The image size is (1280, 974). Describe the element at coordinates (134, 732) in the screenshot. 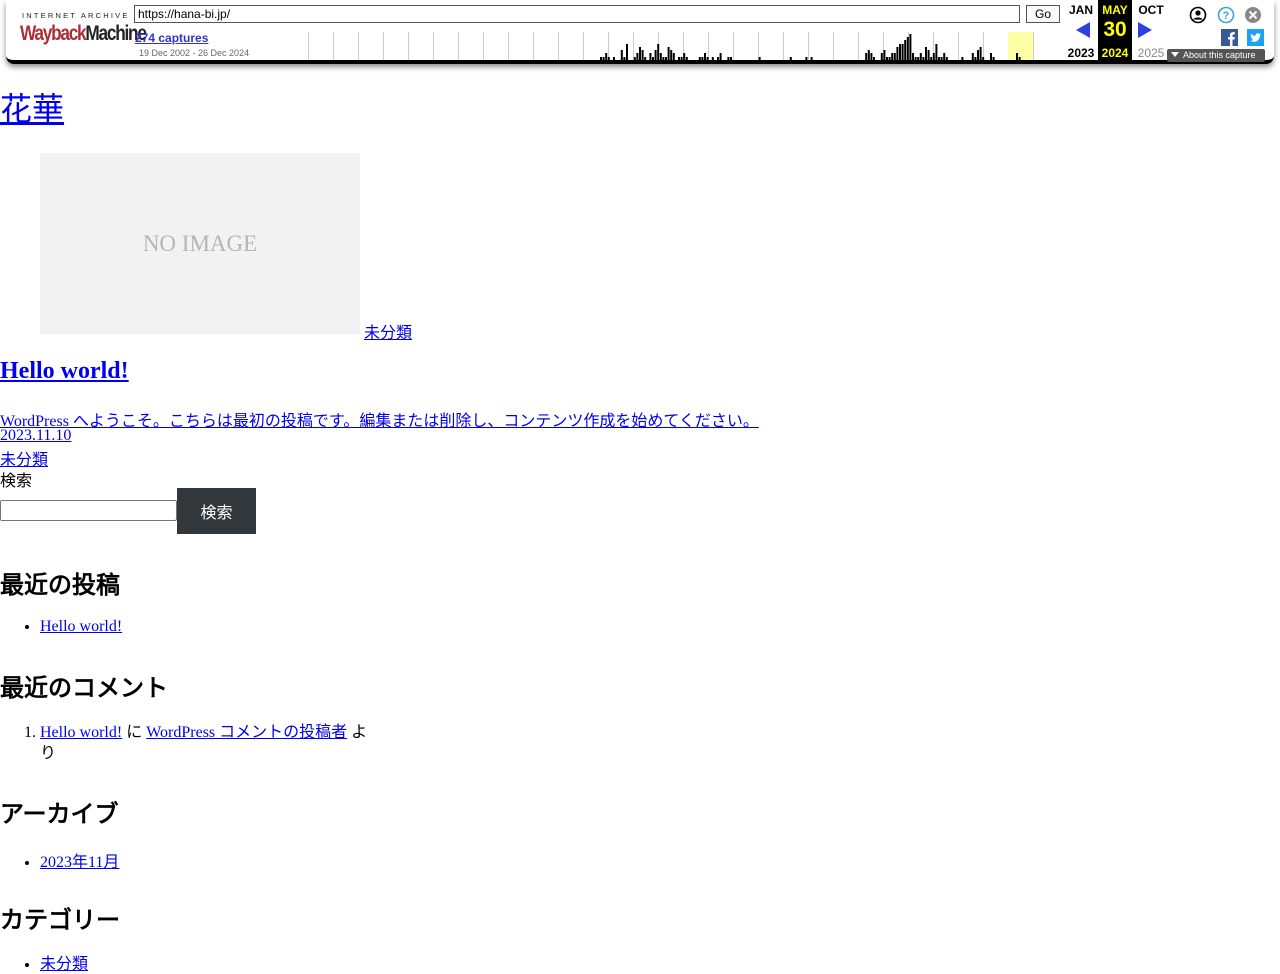

I see `comment-connector-ni: に` at that location.